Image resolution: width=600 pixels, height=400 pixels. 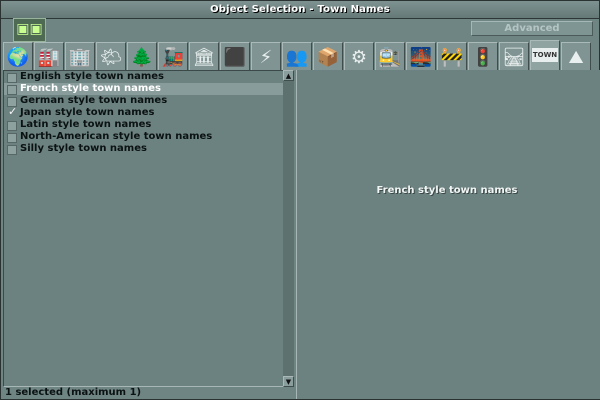 I want to click on tab-town: TOWN, so click(x=545, y=55).